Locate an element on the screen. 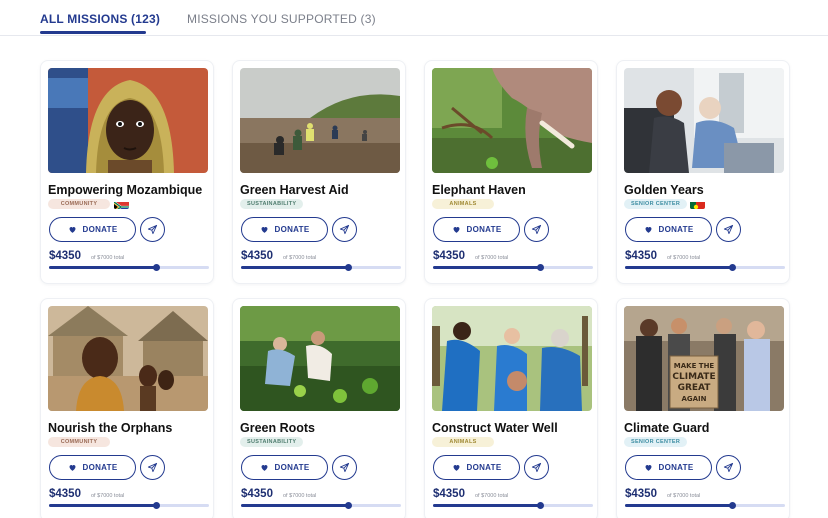 The height and width of the screenshot is (518, 828). mission-title: Nourish the Orphans is located at coordinates (110, 428).